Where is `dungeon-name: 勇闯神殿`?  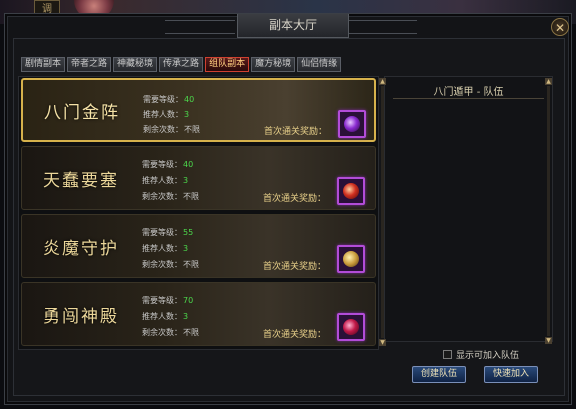
dungeon-name: 勇闯神殿 is located at coordinates (81, 316).